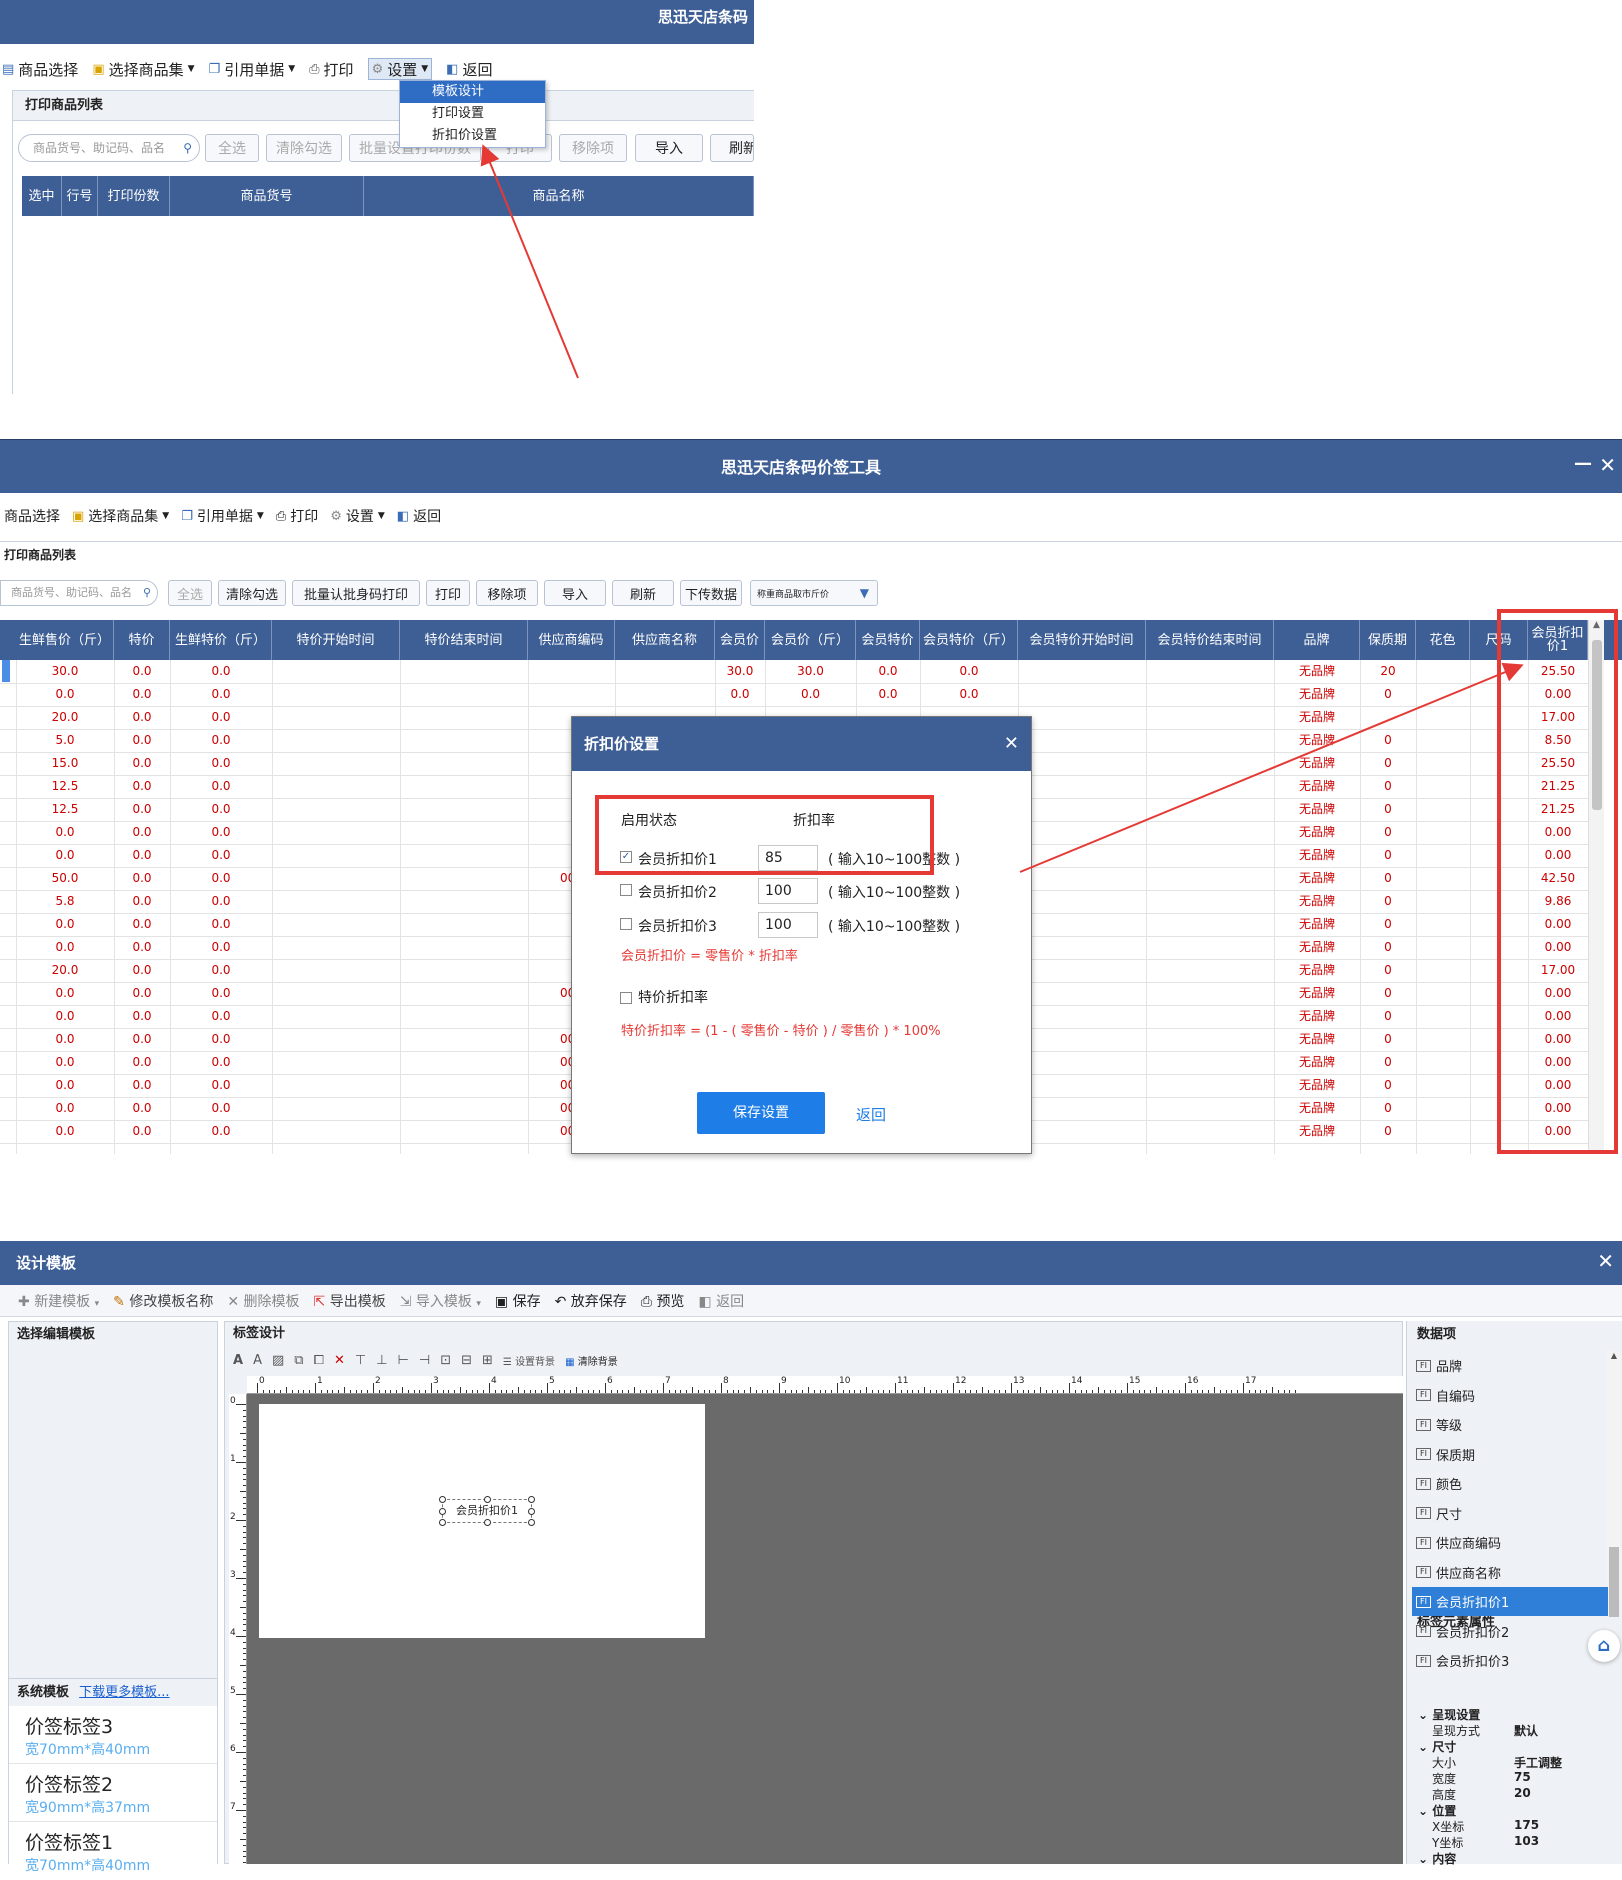 This screenshot has width=1622, height=1880. What do you see at coordinates (1510, 1424) in the screenshot?
I see `data-item: FI 等级` at bounding box center [1510, 1424].